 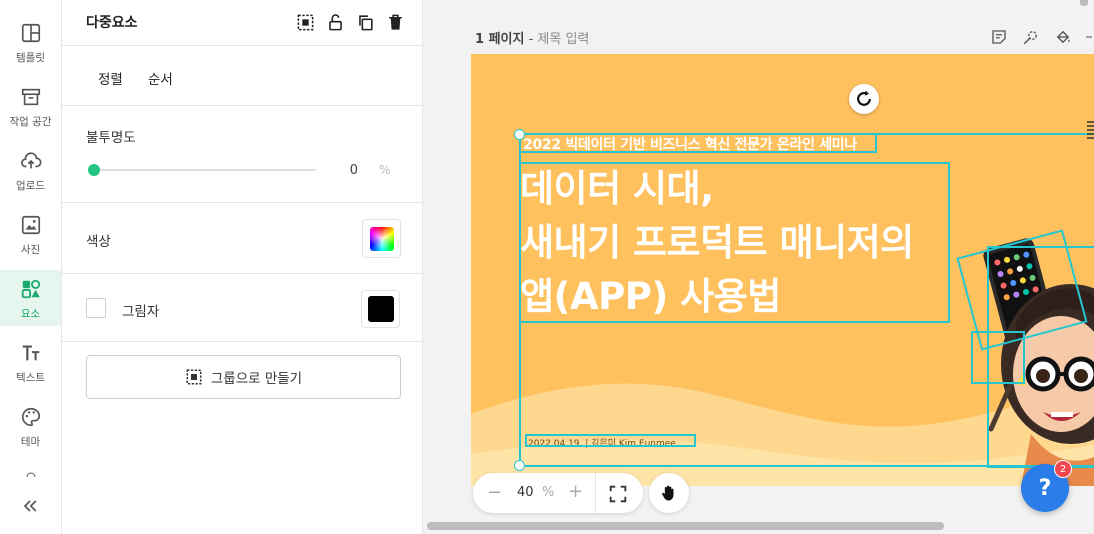 I want to click on memoji-illustration, so click(x=1038, y=362).